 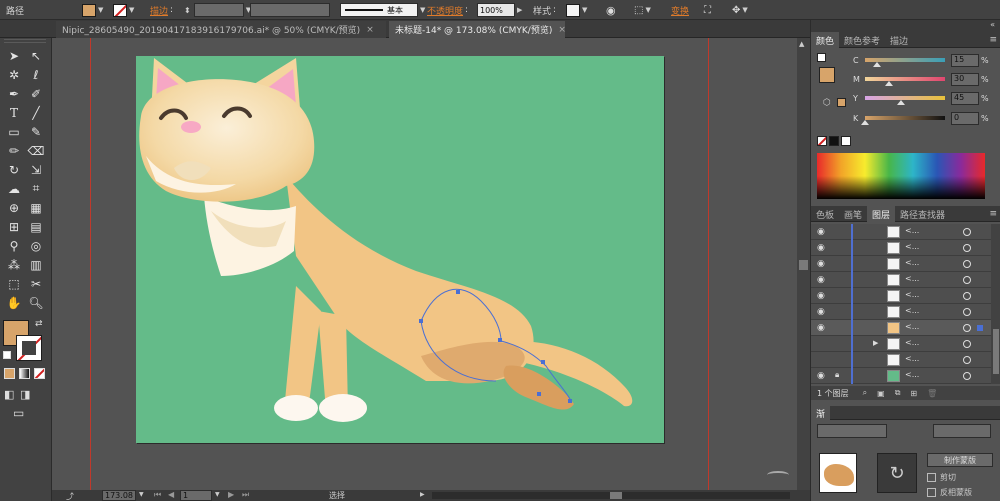 What do you see at coordinates (825, 214) in the screenshot?
I see `tab-swatches: 色板` at bounding box center [825, 214].